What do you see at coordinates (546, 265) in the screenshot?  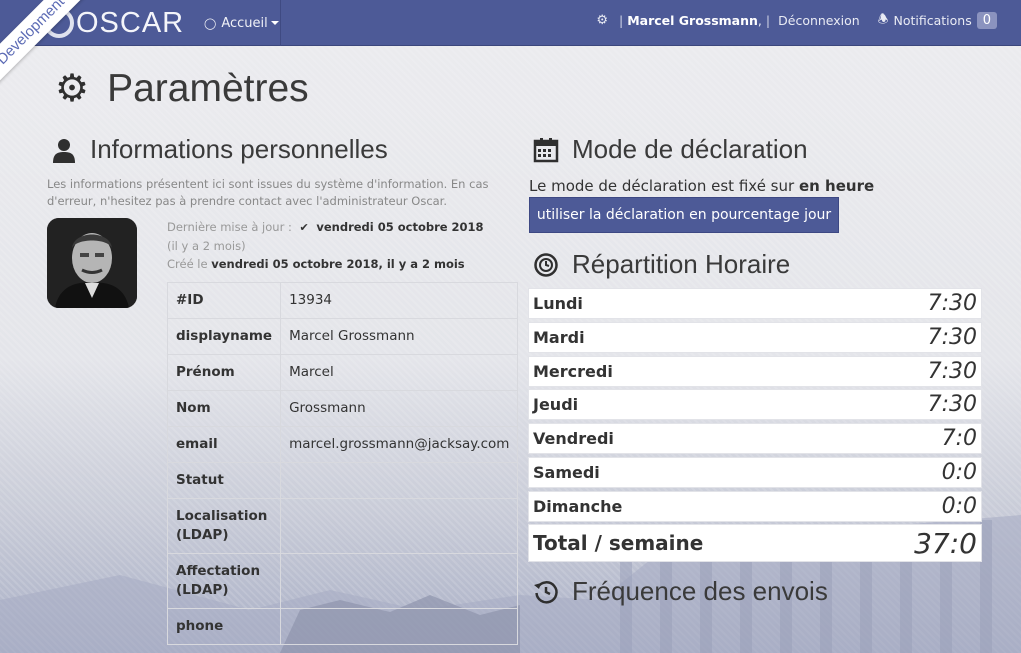 I see `clock-icon` at bounding box center [546, 265].